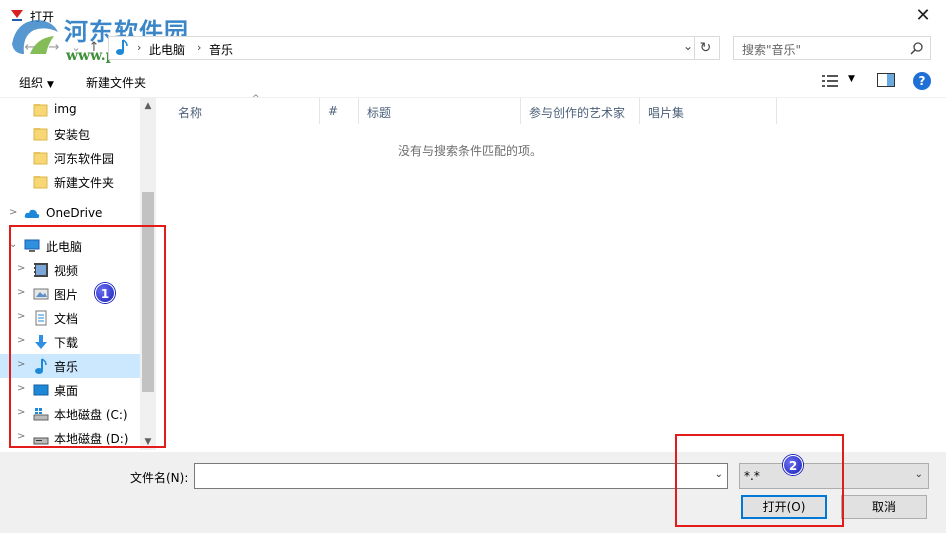 The height and width of the screenshot is (533, 946). Describe the element at coordinates (916, 48) in the screenshot. I see `search-icon` at that location.